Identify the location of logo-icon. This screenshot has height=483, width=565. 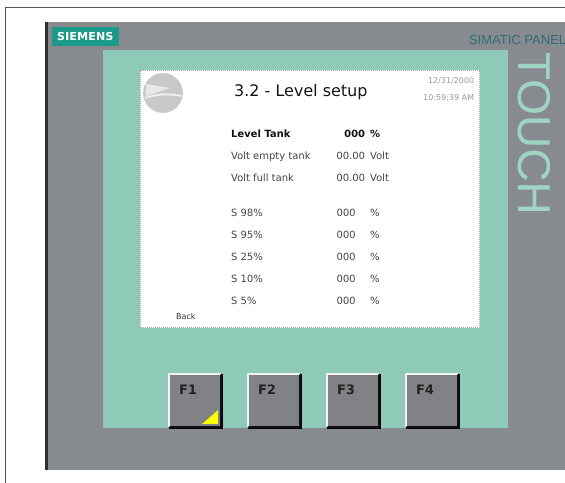
(163, 93).